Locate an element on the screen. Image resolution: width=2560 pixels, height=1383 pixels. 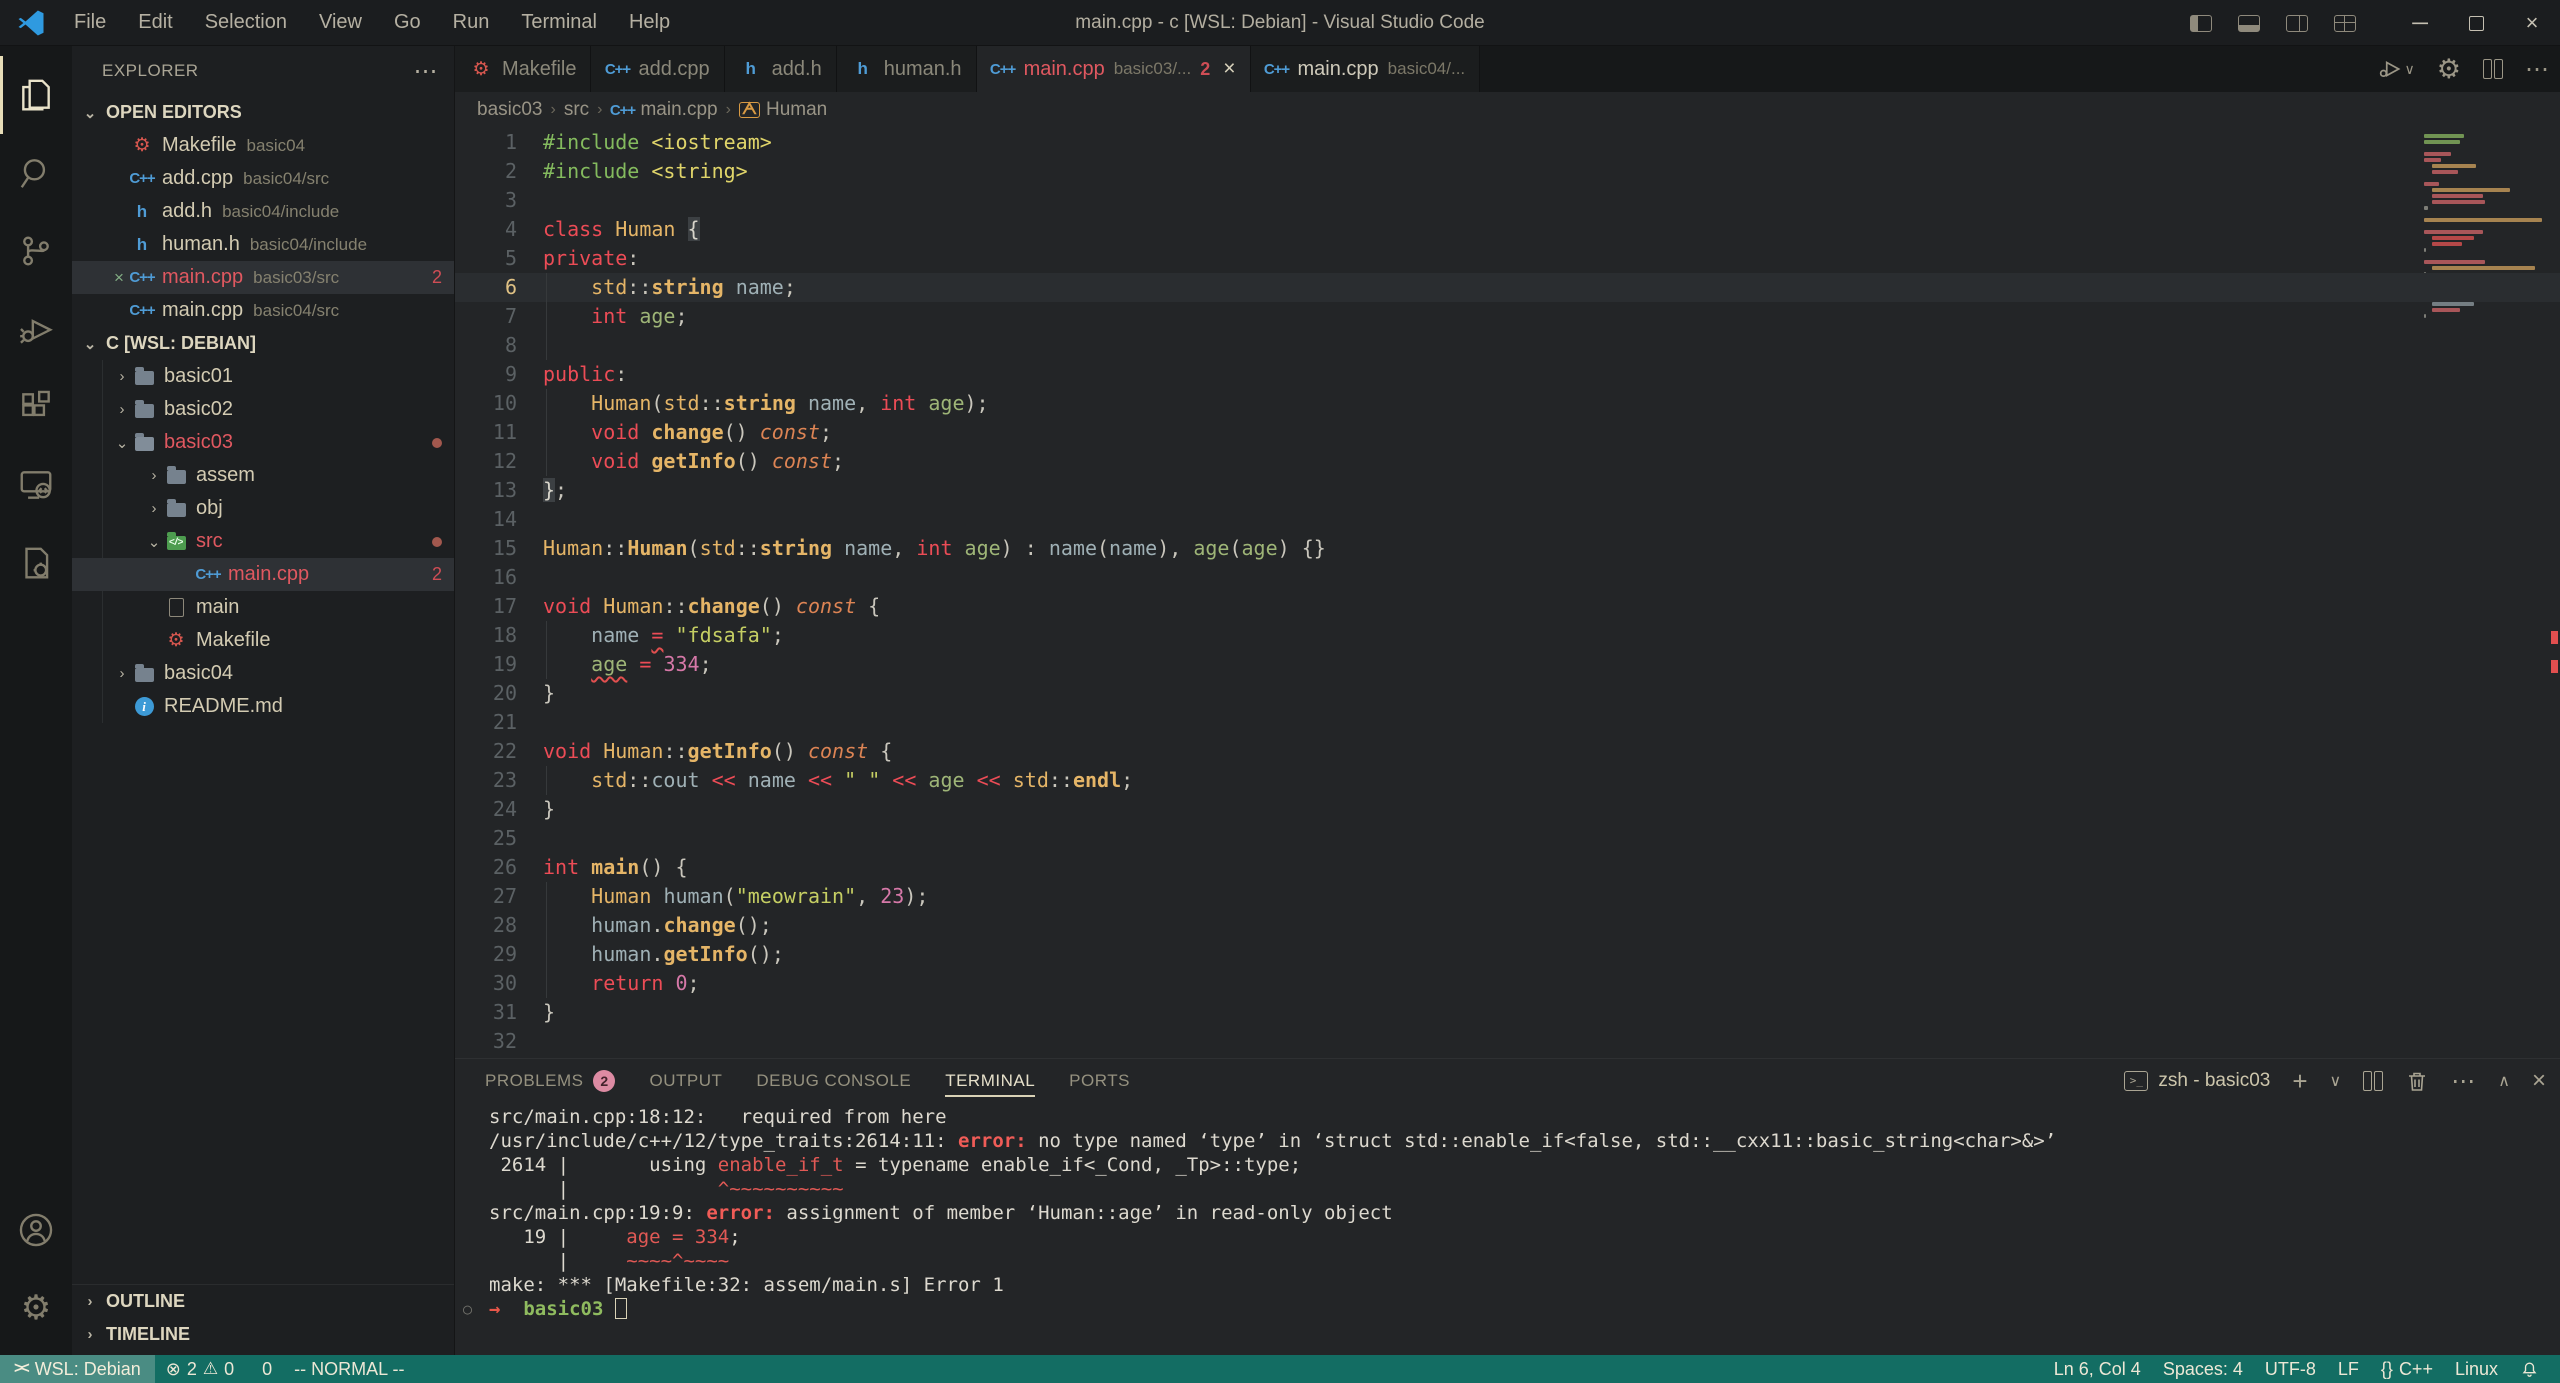
code-line: 28 human.change(); is located at coordinates (1507, 925).